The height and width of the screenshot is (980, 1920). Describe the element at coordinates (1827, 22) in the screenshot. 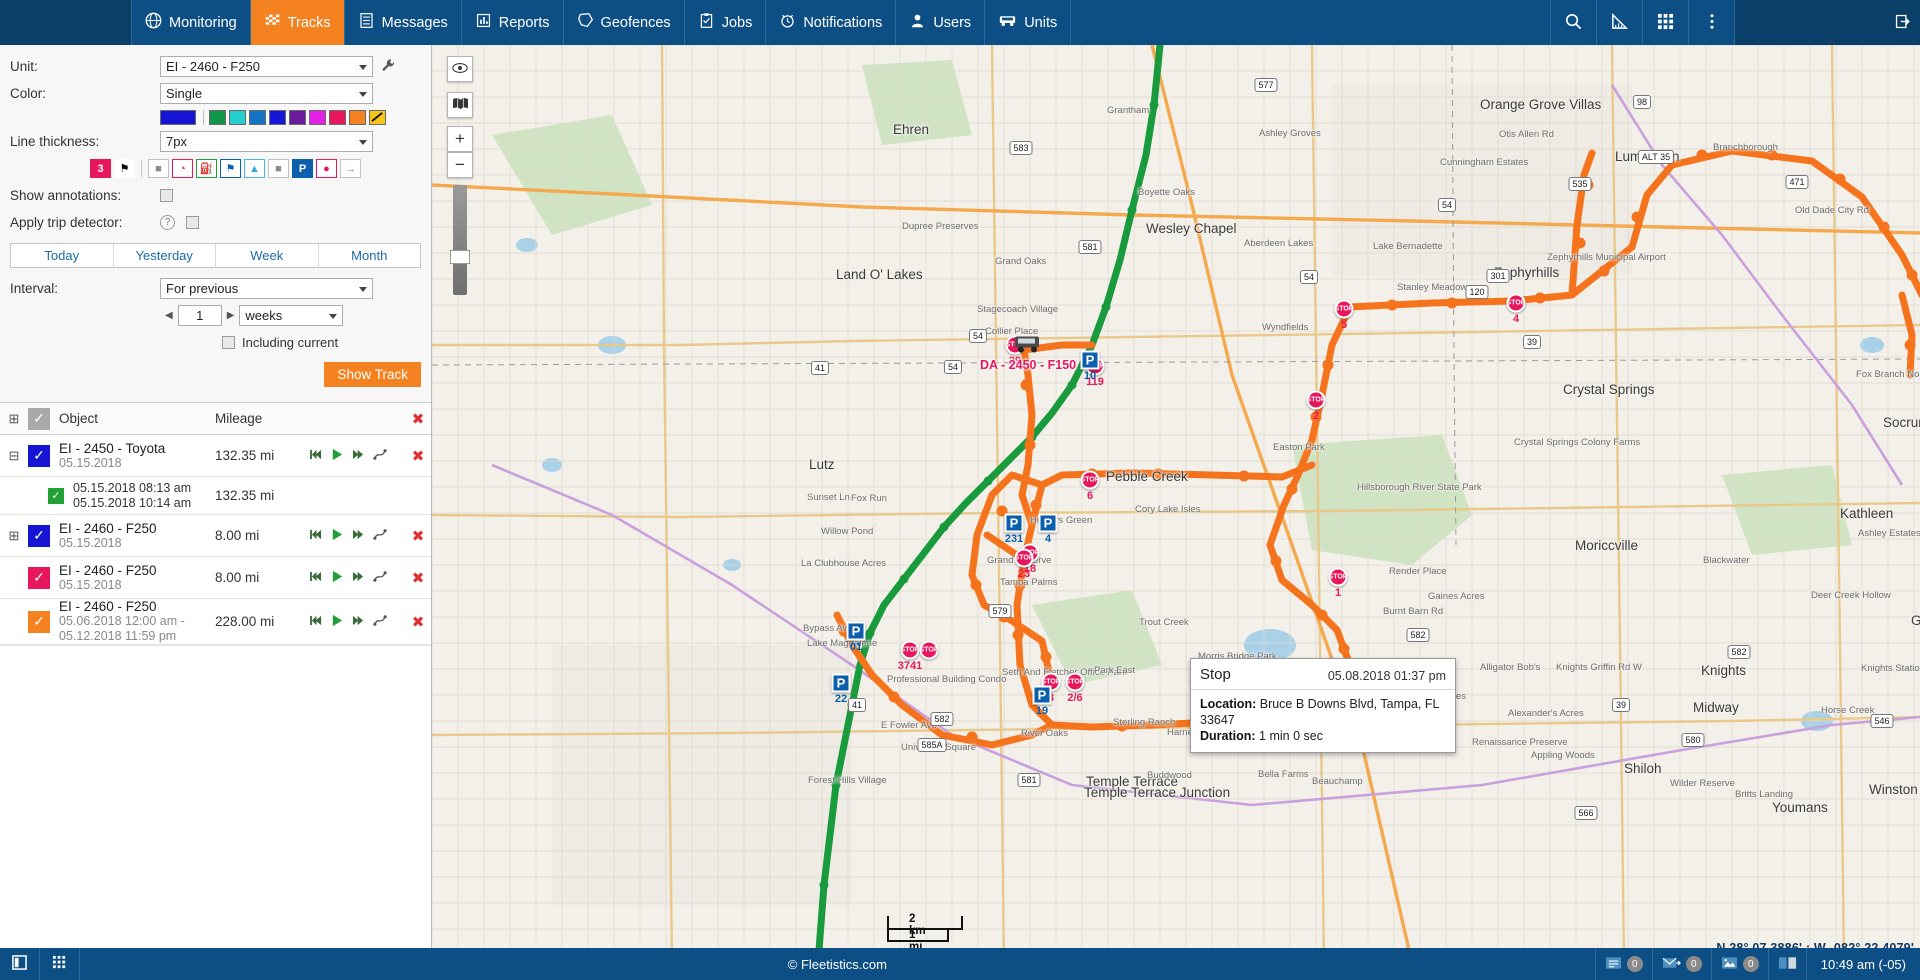

I see `user-account-area` at that location.